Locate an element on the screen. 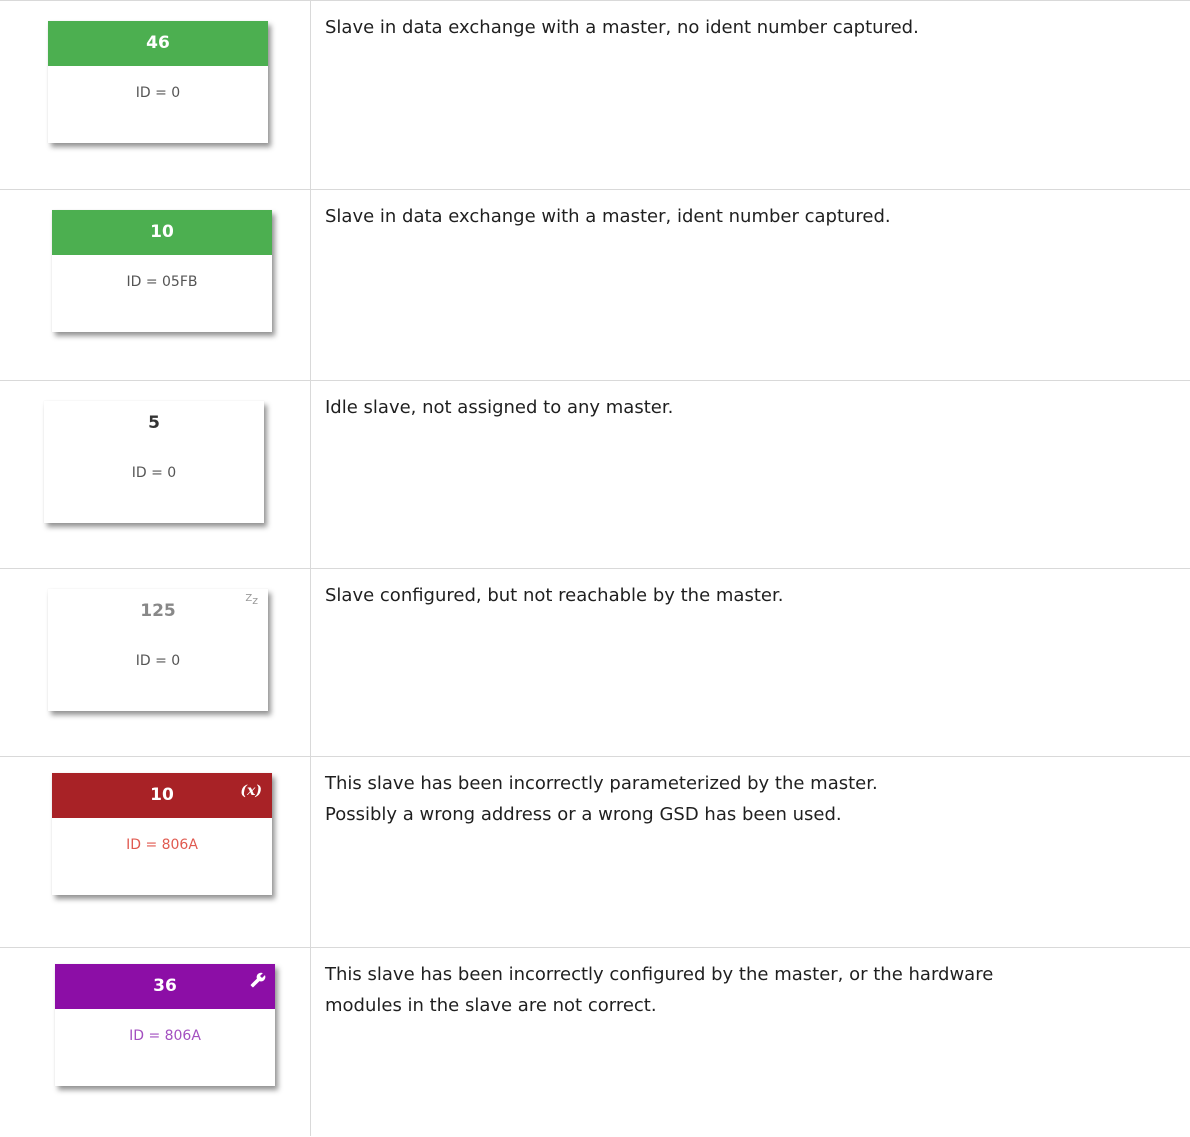 The height and width of the screenshot is (1137, 1190). slave-card-header: 5 is located at coordinates (154, 423).